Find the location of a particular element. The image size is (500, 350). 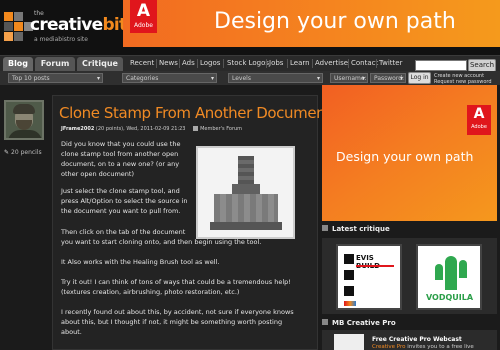

pencil-icon: ✎ is located at coordinates (7, 152).